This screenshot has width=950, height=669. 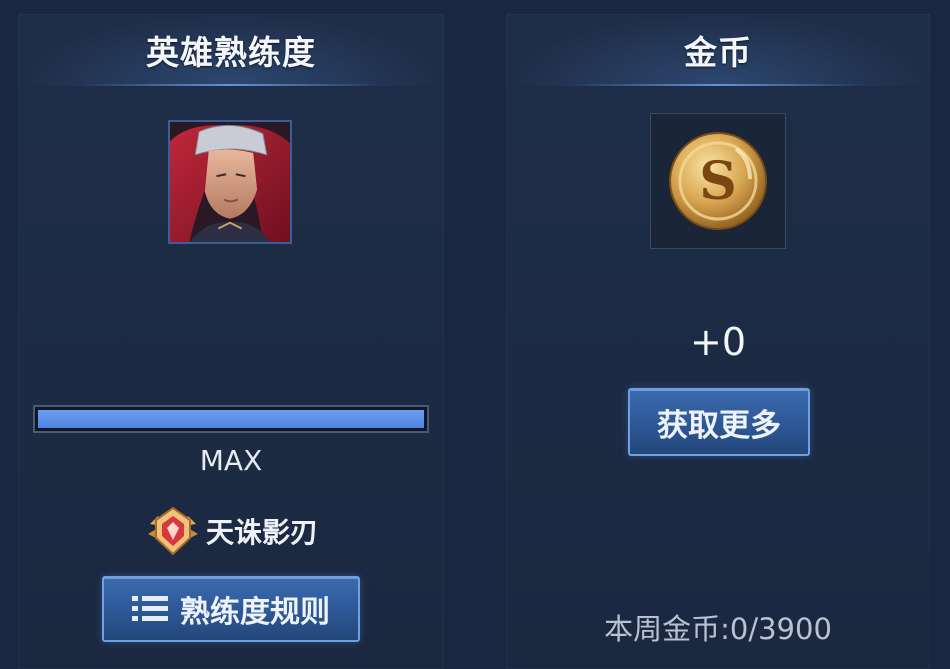 I want to click on hero-mastery-title: 英雄熟练度, so click(x=231, y=52).